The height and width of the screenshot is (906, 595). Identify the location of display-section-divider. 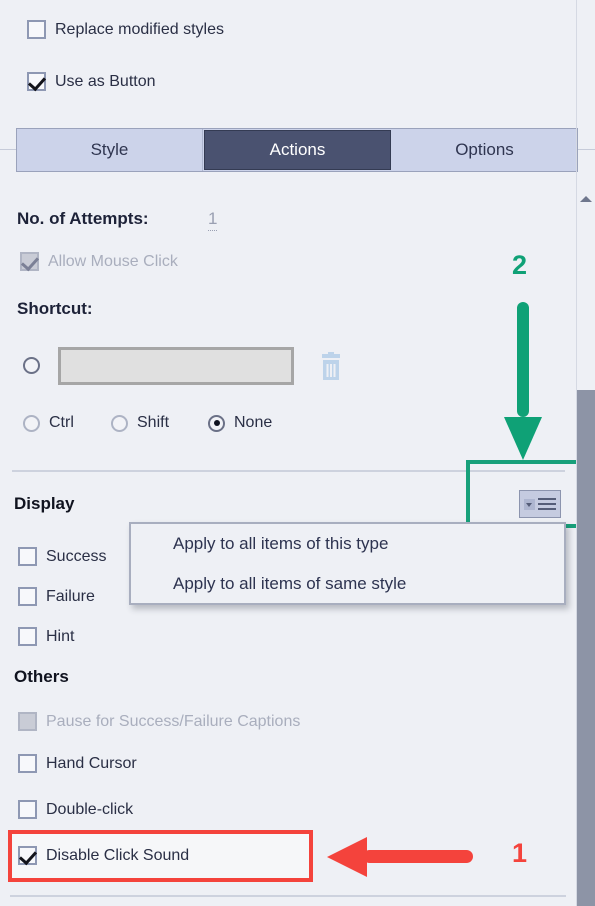
(288, 471).